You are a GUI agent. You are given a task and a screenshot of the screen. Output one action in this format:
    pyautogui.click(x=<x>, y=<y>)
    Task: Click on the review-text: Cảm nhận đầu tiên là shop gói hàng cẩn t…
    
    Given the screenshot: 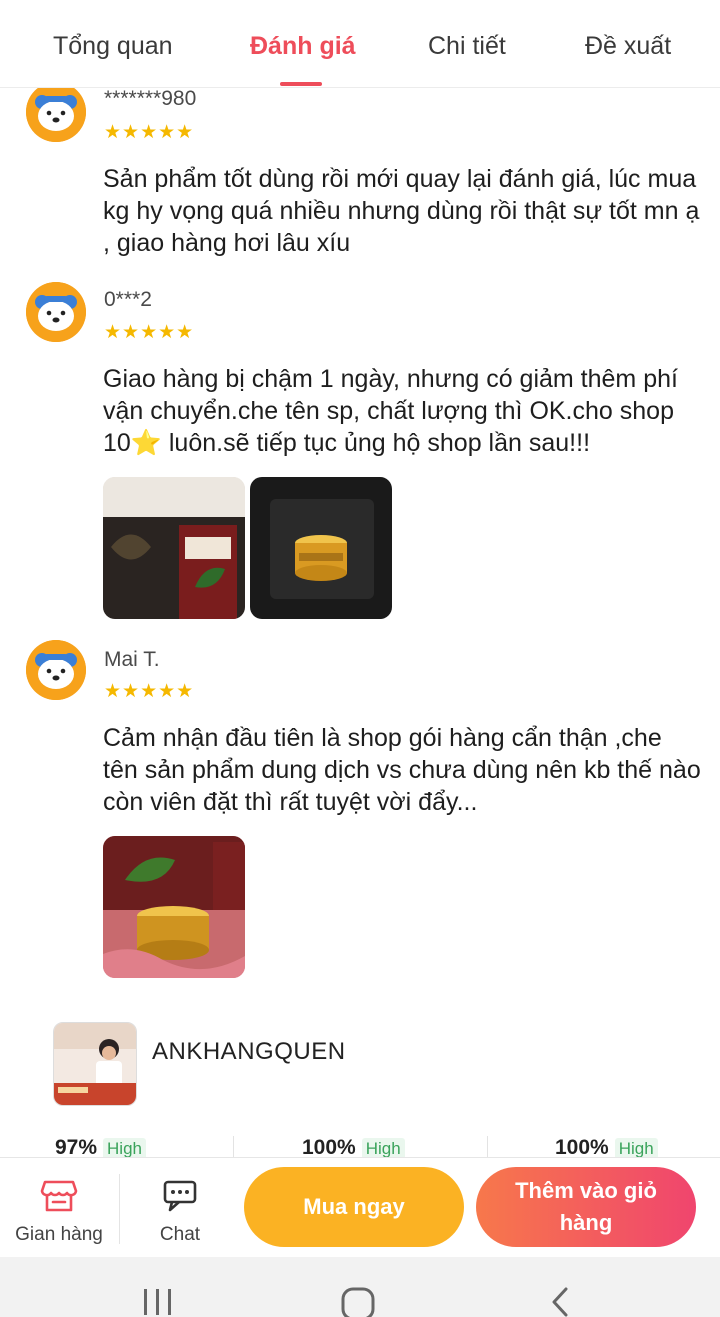 What is the action you would take?
    pyautogui.click(x=402, y=770)
    